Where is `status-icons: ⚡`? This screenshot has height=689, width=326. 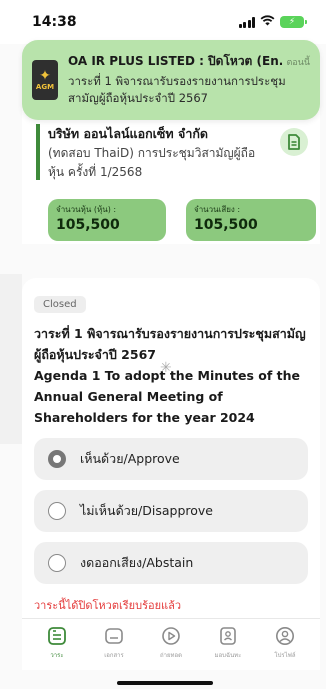
status-icons: ⚡ is located at coordinates (272, 22).